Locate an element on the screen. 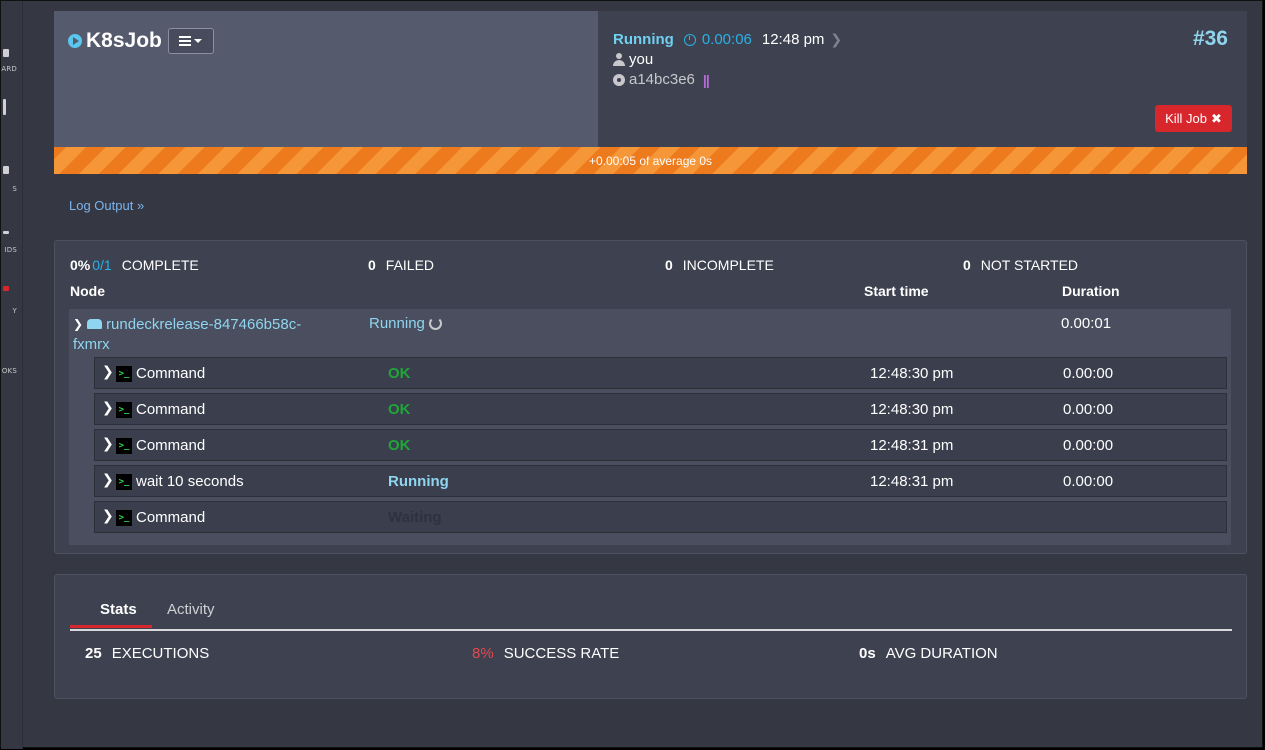 The image size is (1265, 750). step-row: ❯ >_ Command Waiting is located at coordinates (660, 517).